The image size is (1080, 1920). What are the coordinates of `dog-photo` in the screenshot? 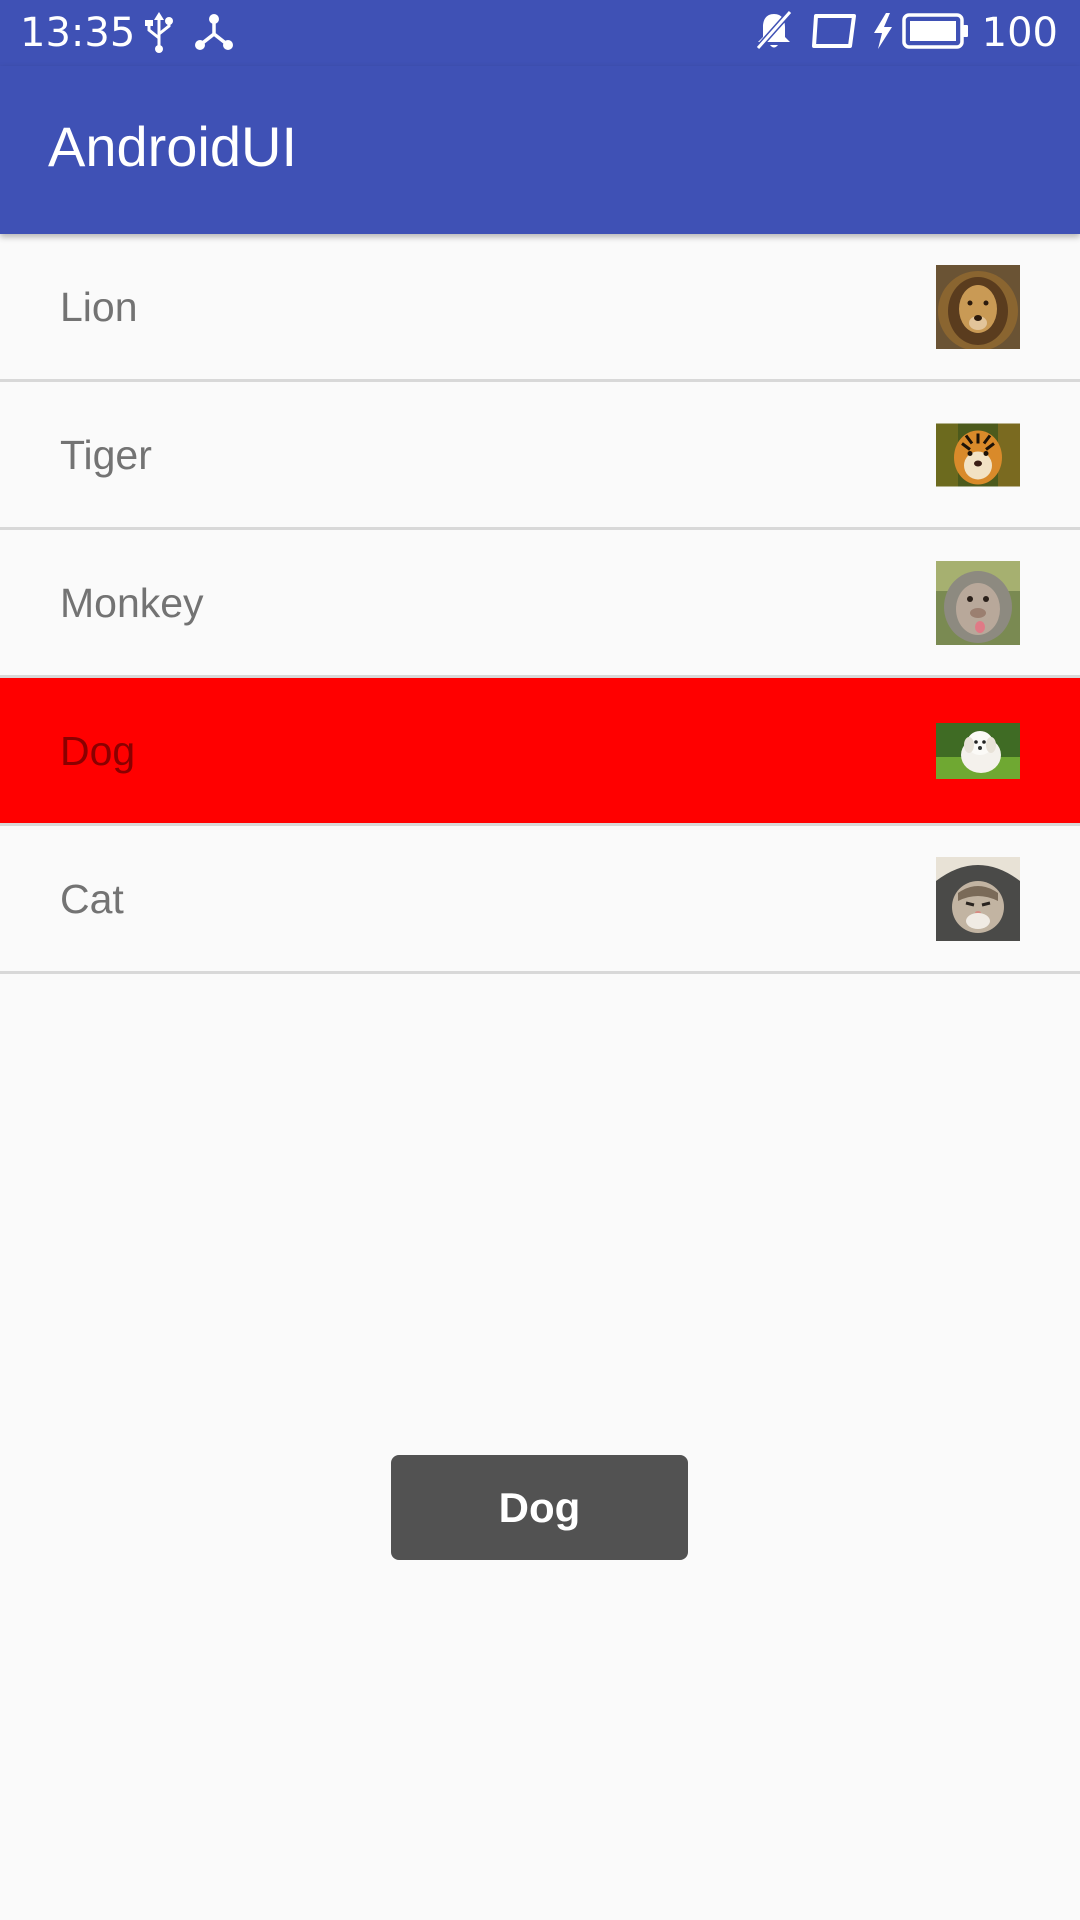 It's located at (978, 750).